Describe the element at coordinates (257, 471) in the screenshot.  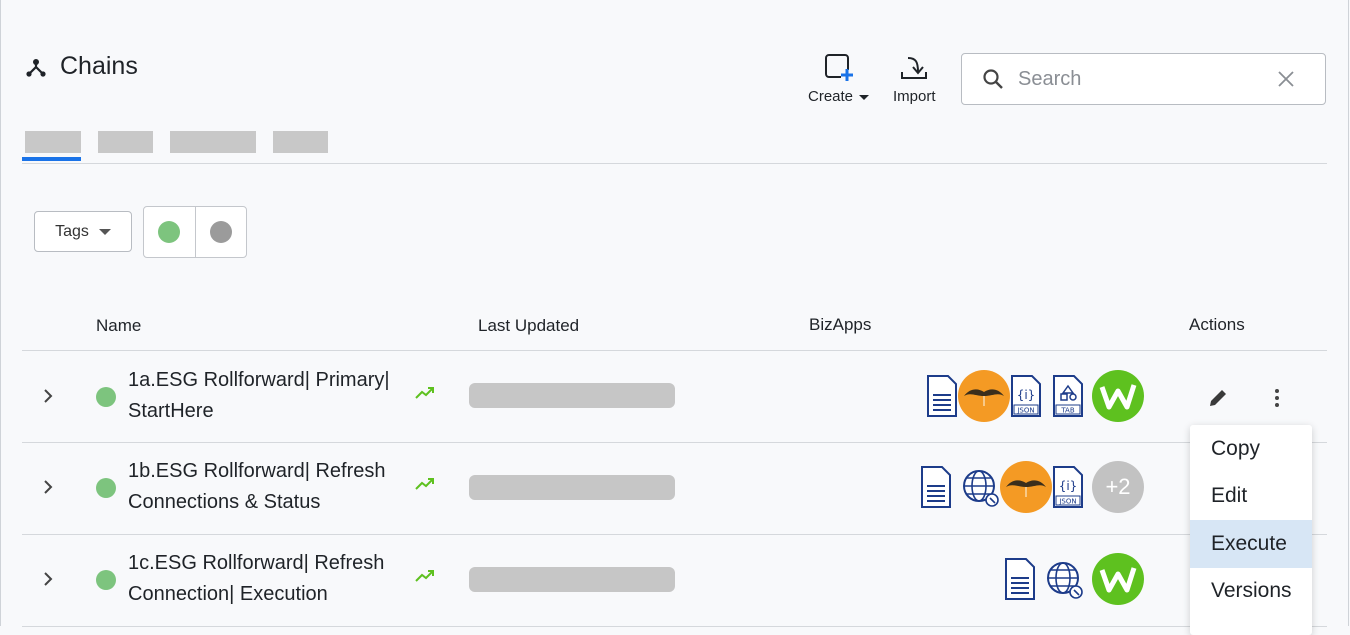
I see `chain-name-line: 1b.ESG Rollforward| Refresh` at that location.